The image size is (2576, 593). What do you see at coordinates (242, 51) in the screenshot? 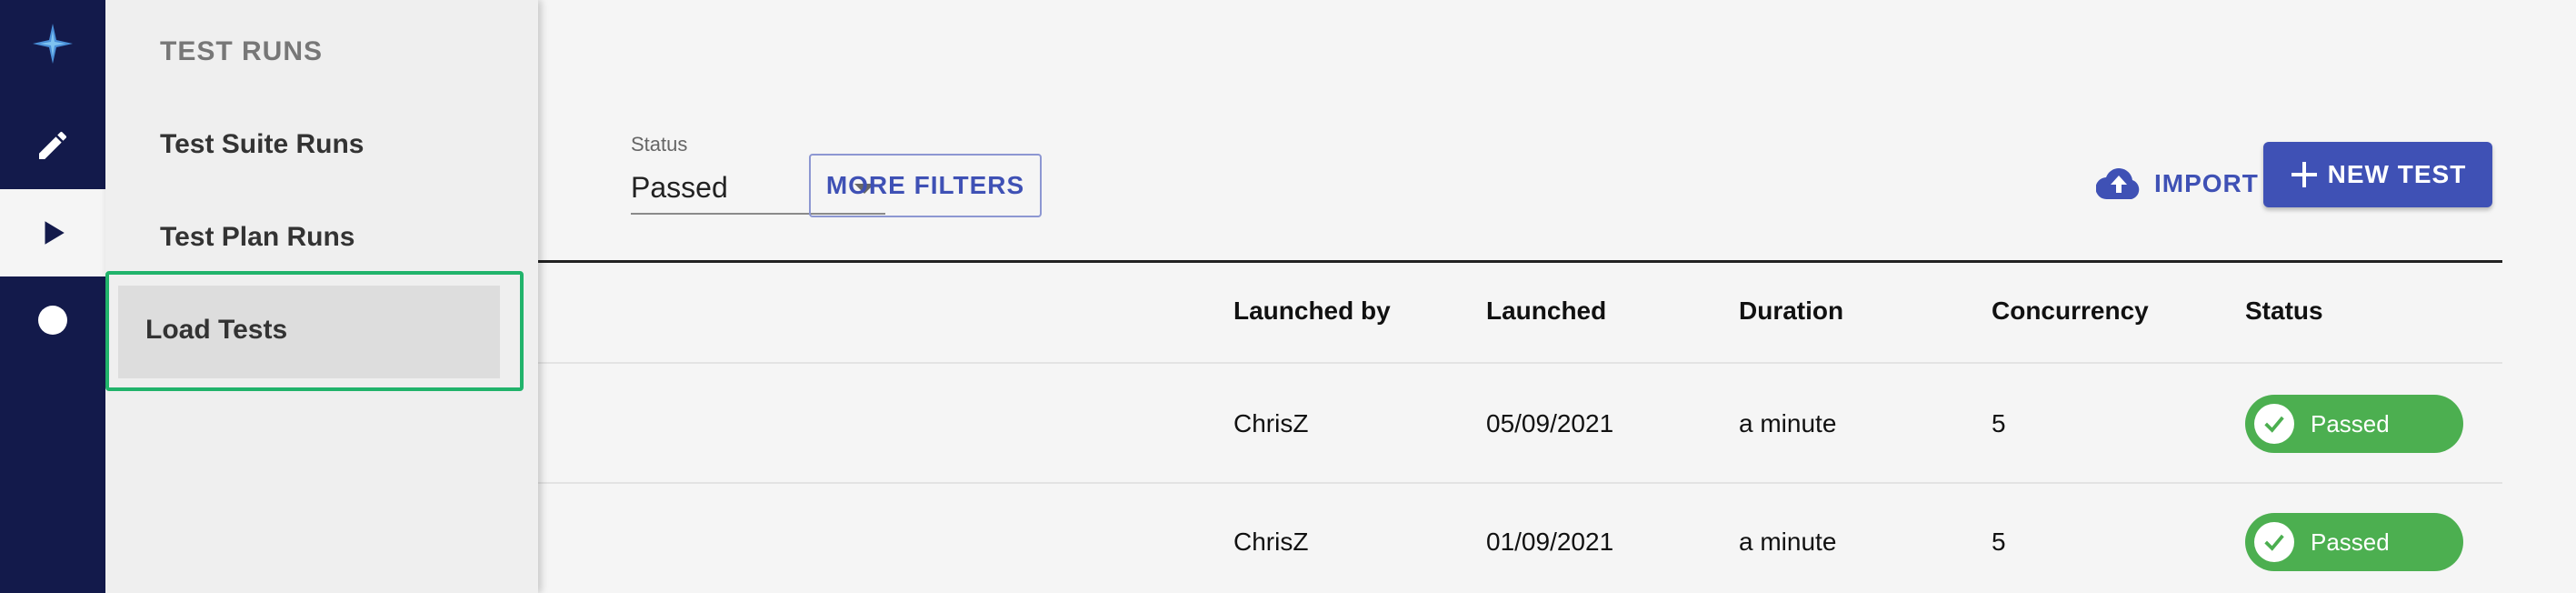
I see `menu-title: TEST RUNS` at bounding box center [242, 51].